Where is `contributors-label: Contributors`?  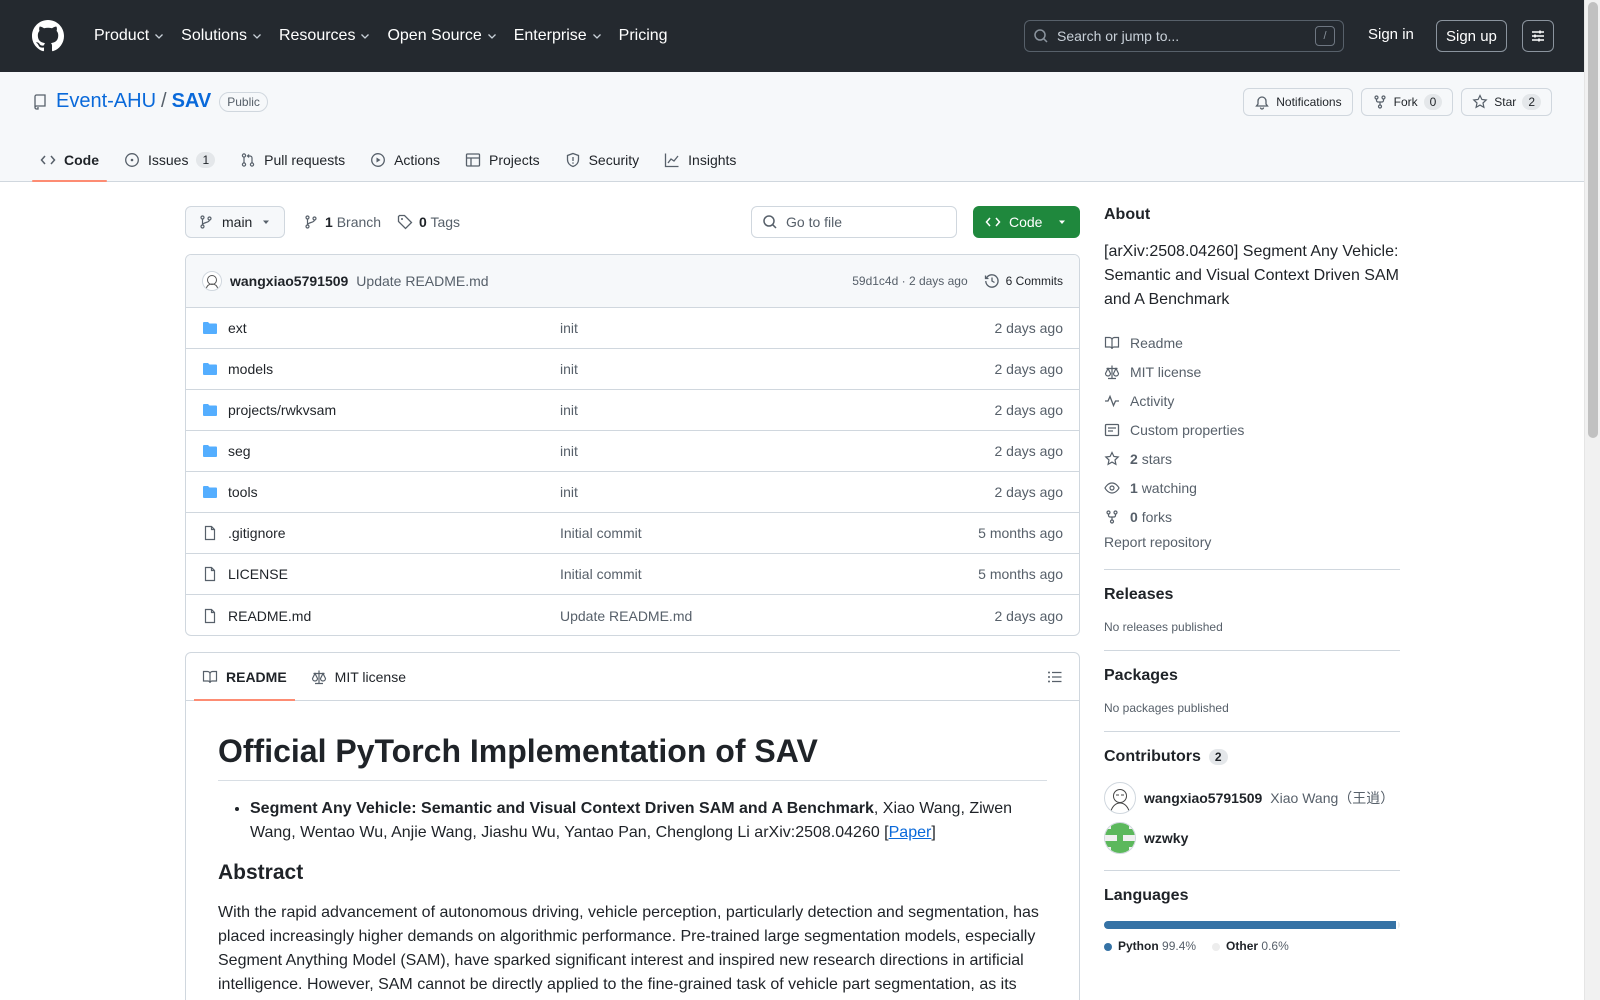 contributors-label: Contributors is located at coordinates (1152, 756).